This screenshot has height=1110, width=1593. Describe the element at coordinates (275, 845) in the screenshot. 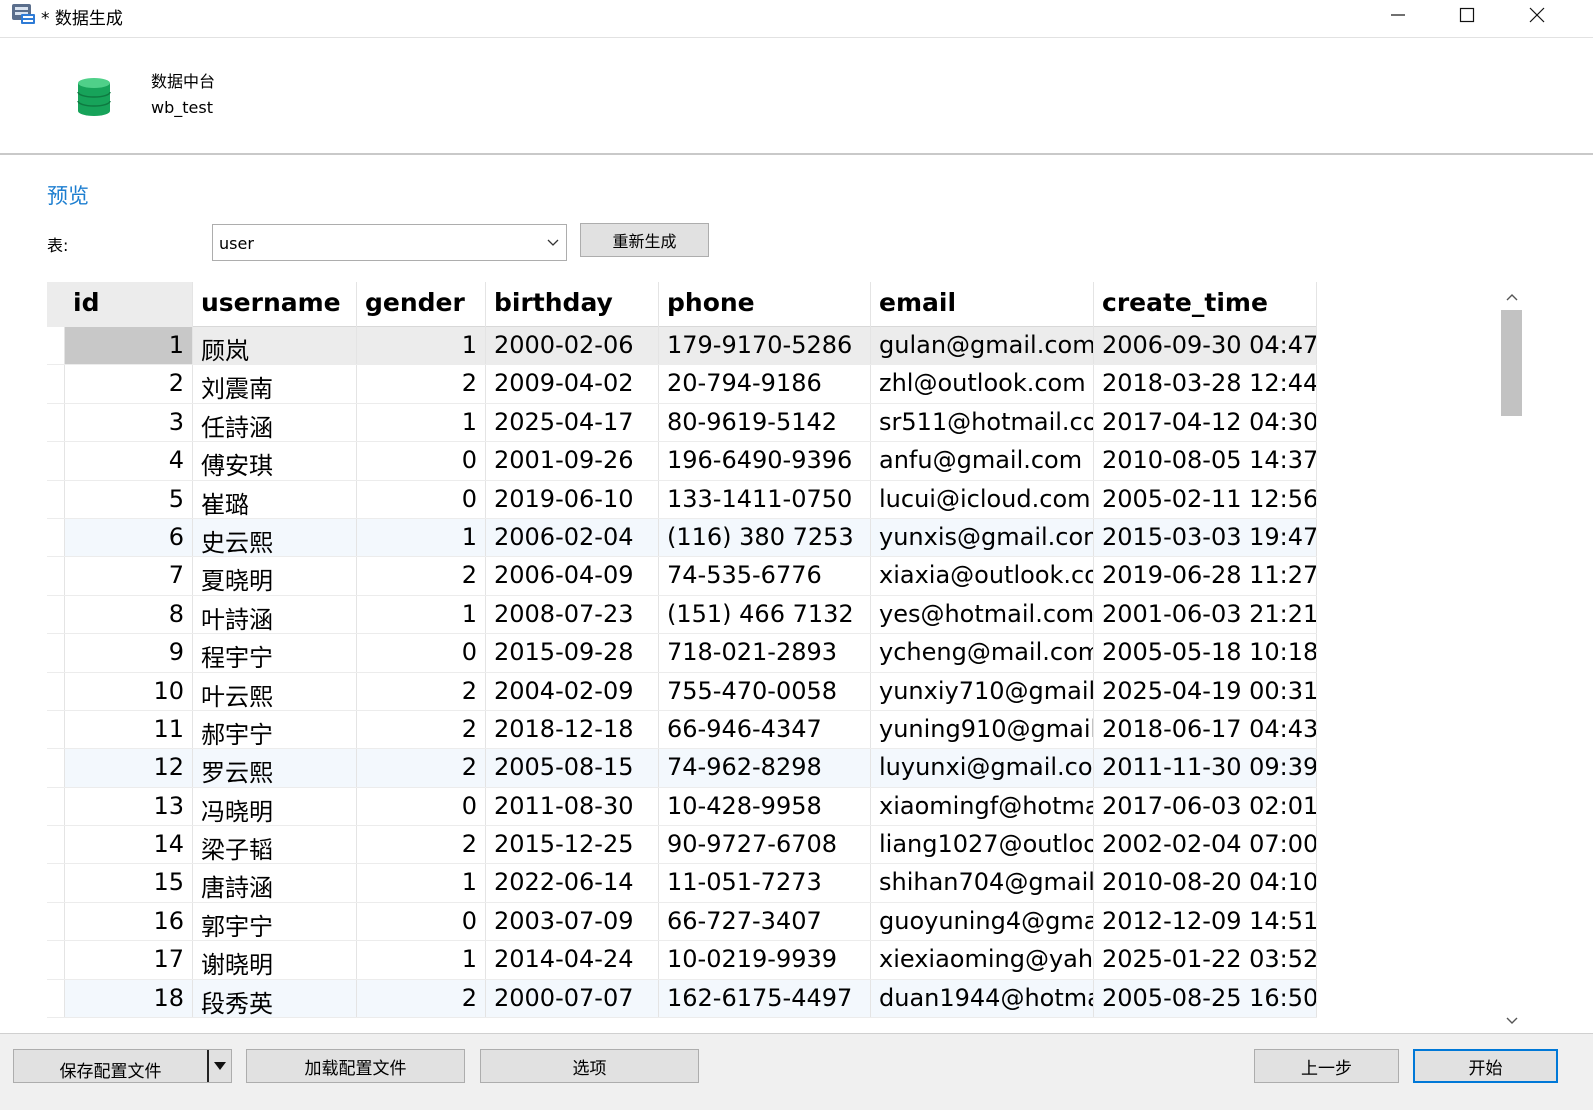

I see `cell-username: 梁子韬` at that location.